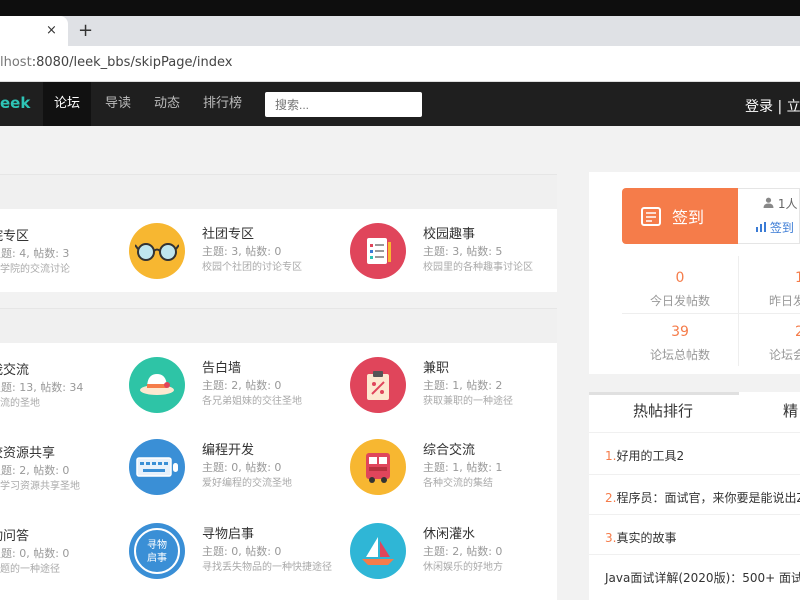  I want to click on ship-icon, so click(378, 551).